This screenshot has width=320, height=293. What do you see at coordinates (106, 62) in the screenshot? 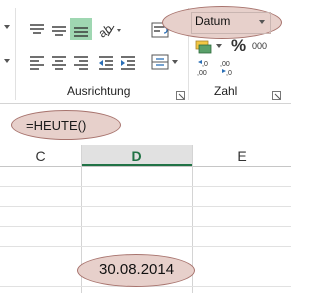
I see `decrease-indent-icon` at bounding box center [106, 62].